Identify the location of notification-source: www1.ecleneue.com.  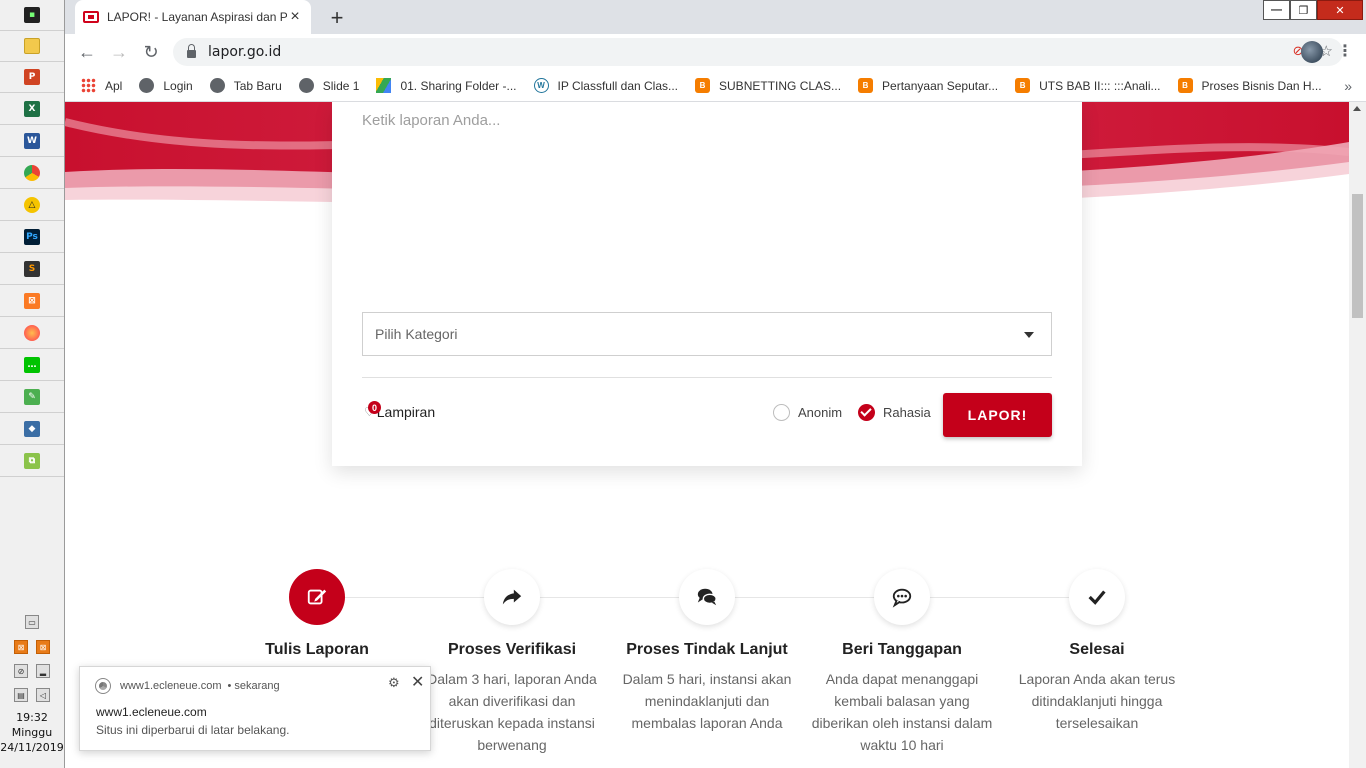
(171, 686).